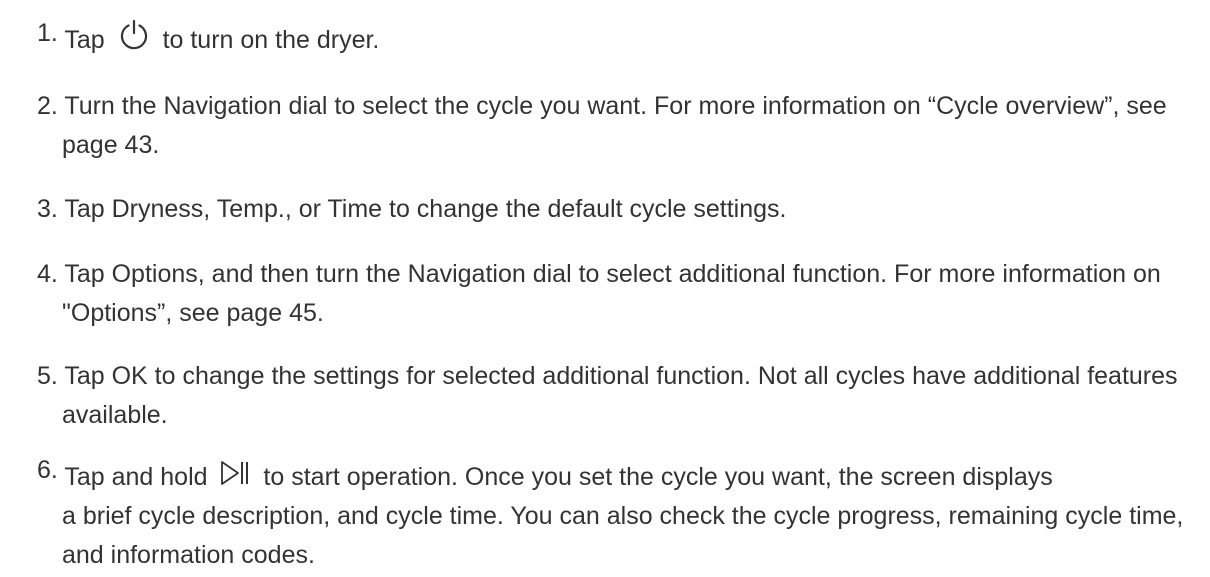 Image resolution: width=1210 pixels, height=577 pixels. What do you see at coordinates (88, 40) in the screenshot?
I see `step-text-before: Tap` at bounding box center [88, 40].